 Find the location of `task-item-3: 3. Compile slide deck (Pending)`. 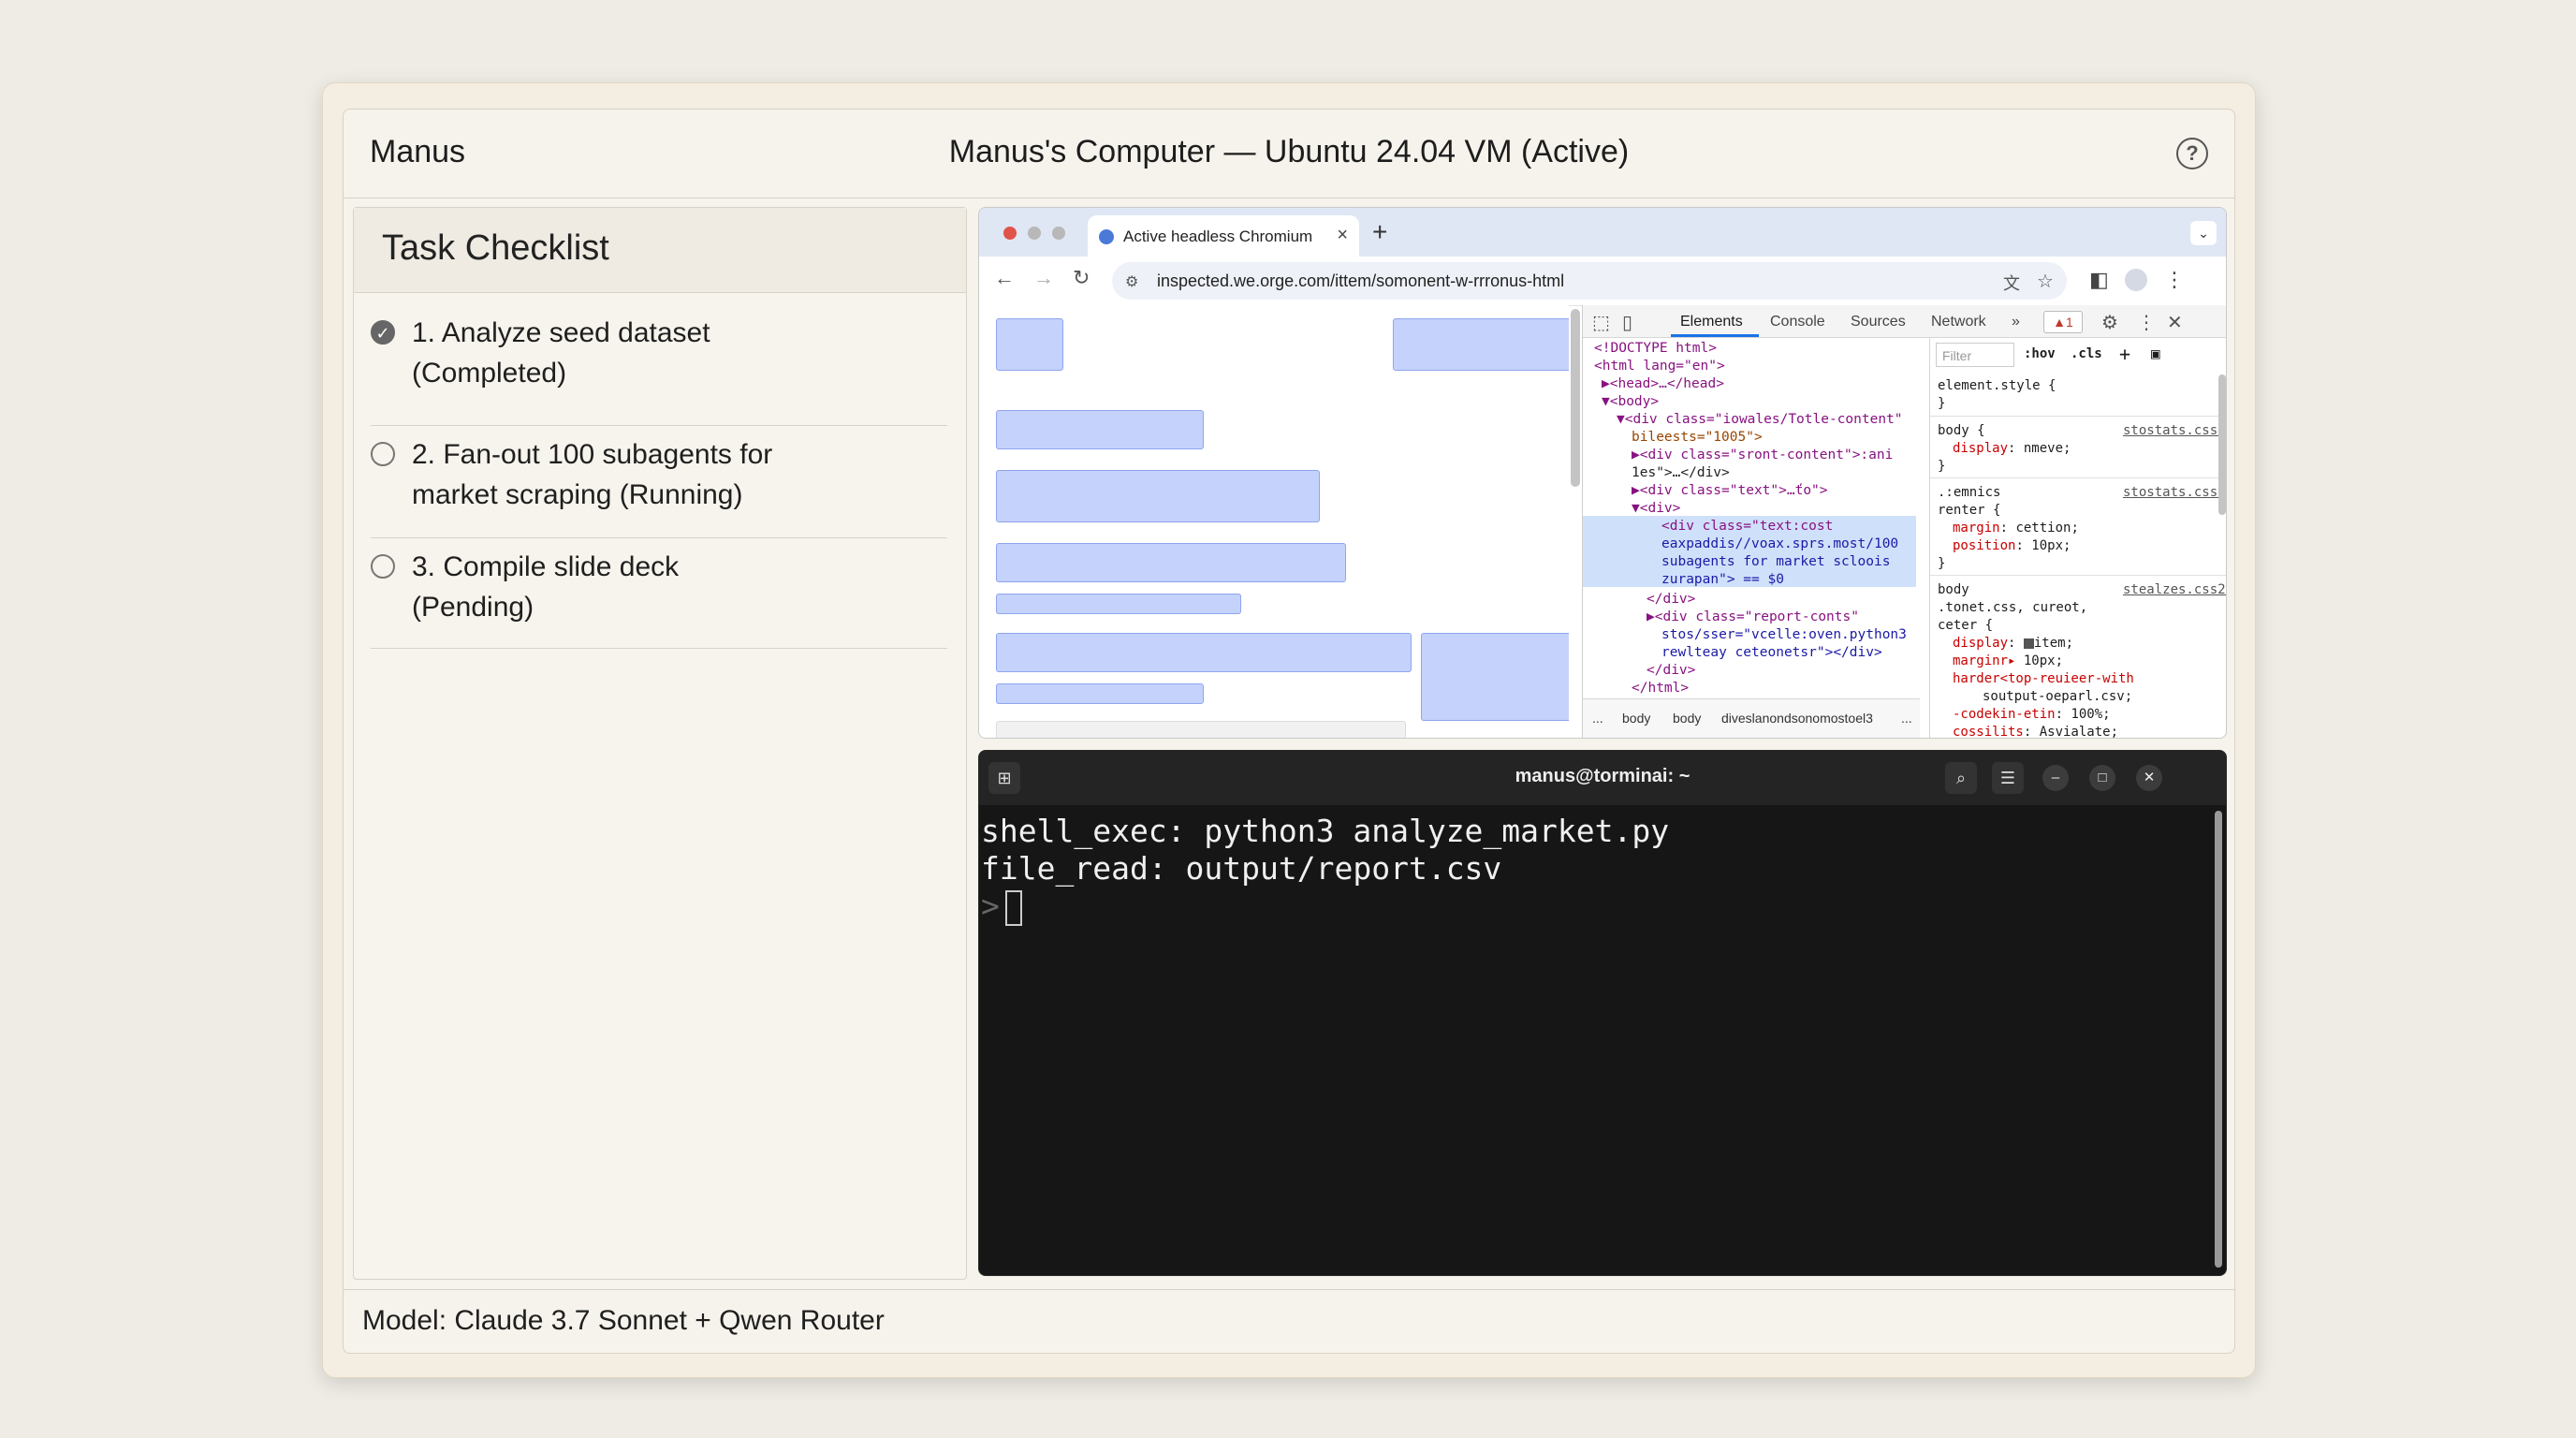

task-item-3: 3. Compile slide deck (Pending) is located at coordinates (659, 593).